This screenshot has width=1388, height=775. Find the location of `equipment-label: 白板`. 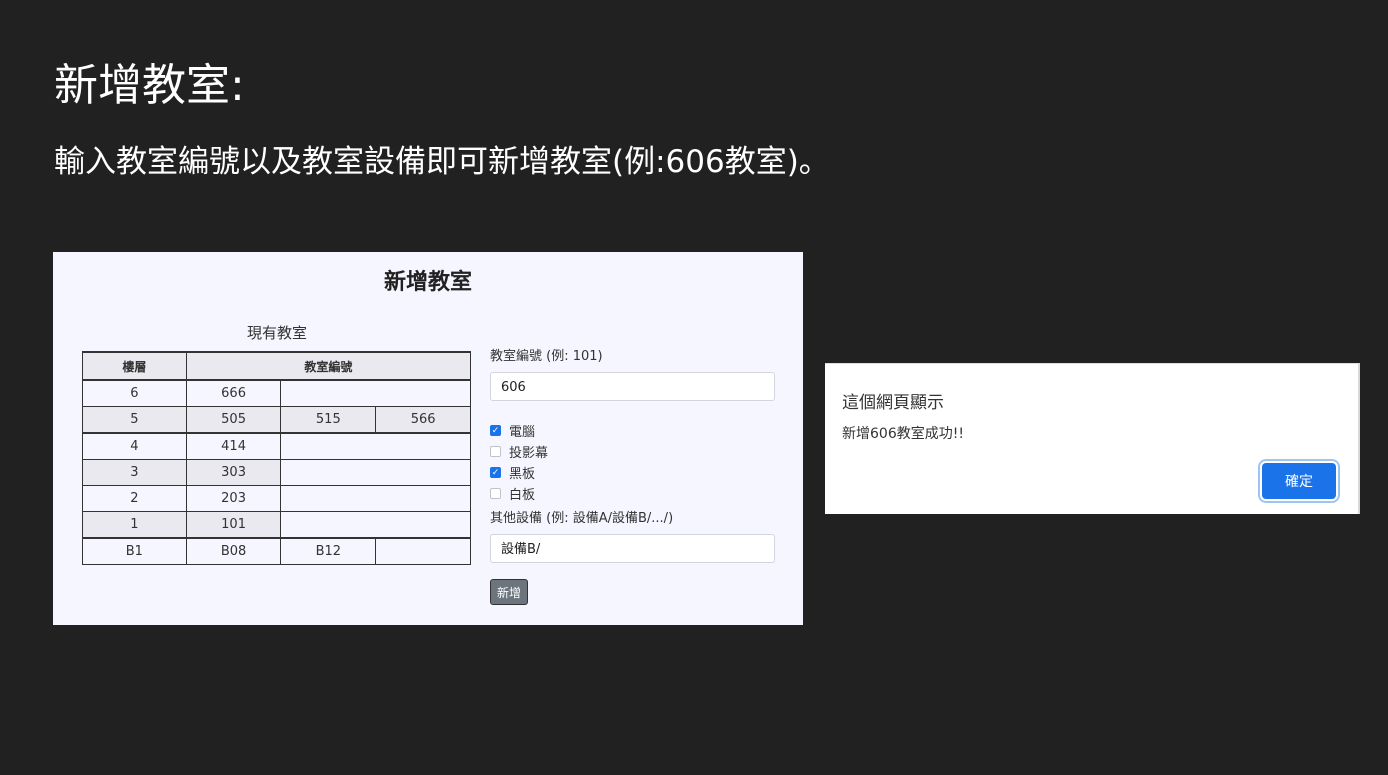

equipment-label: 白板 is located at coordinates (522, 495).